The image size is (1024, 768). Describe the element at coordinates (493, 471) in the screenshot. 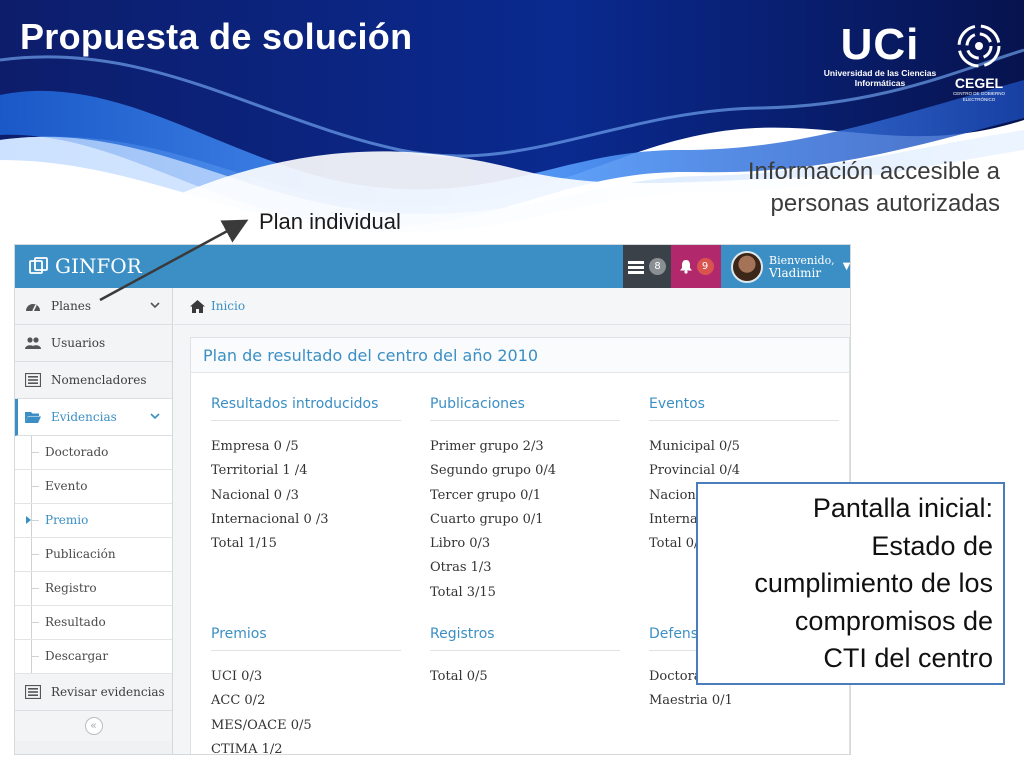

I see `stat-line: Segundo grupo 0/4` at that location.